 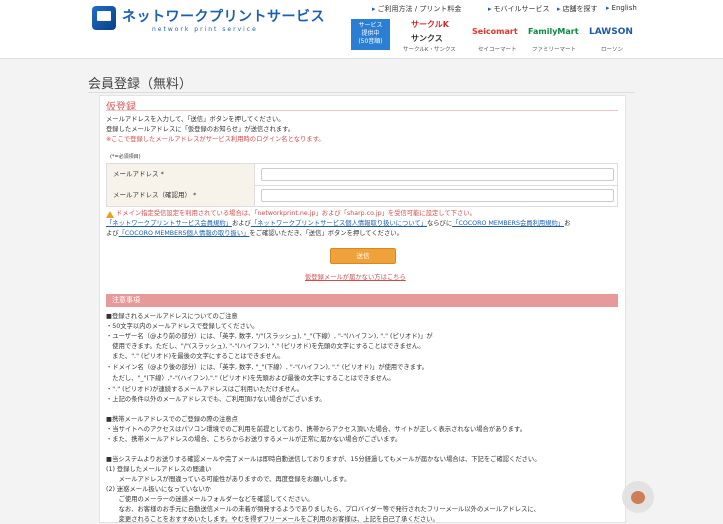 I want to click on nav-usage-link: ▸ ご利用方法 / プリント料金, so click(x=416, y=9).